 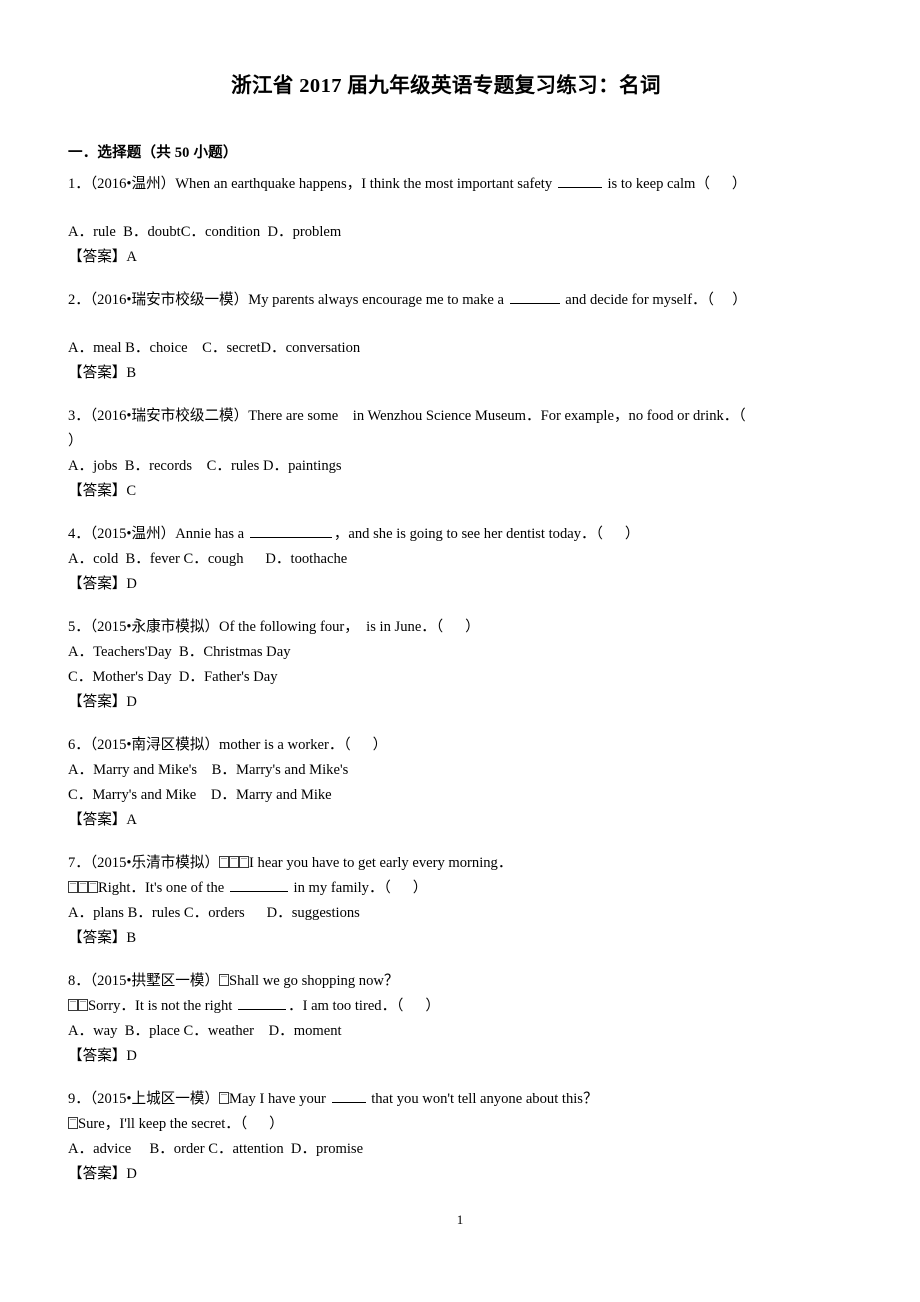 What do you see at coordinates (228, 745) in the screenshot?
I see `question-stem: 6．（2015•南浔区模拟）mother is a worker．（ ）` at bounding box center [228, 745].